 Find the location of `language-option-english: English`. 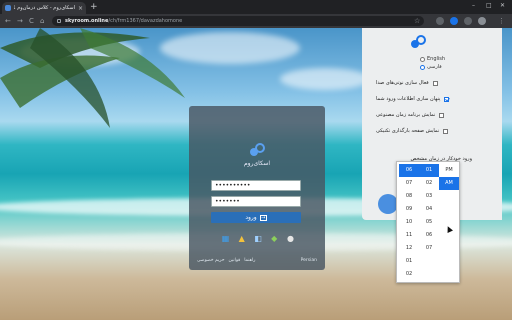

language-option-english: English is located at coordinates (432, 59).